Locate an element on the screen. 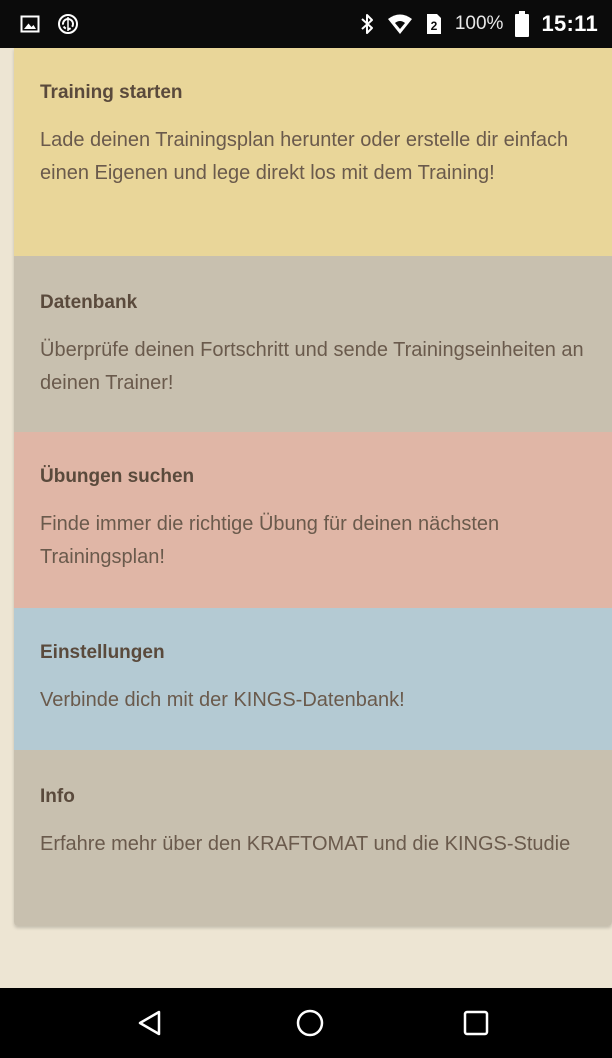 This screenshot has width=612, height=1058. card-title: Einstellungen is located at coordinates (102, 652).